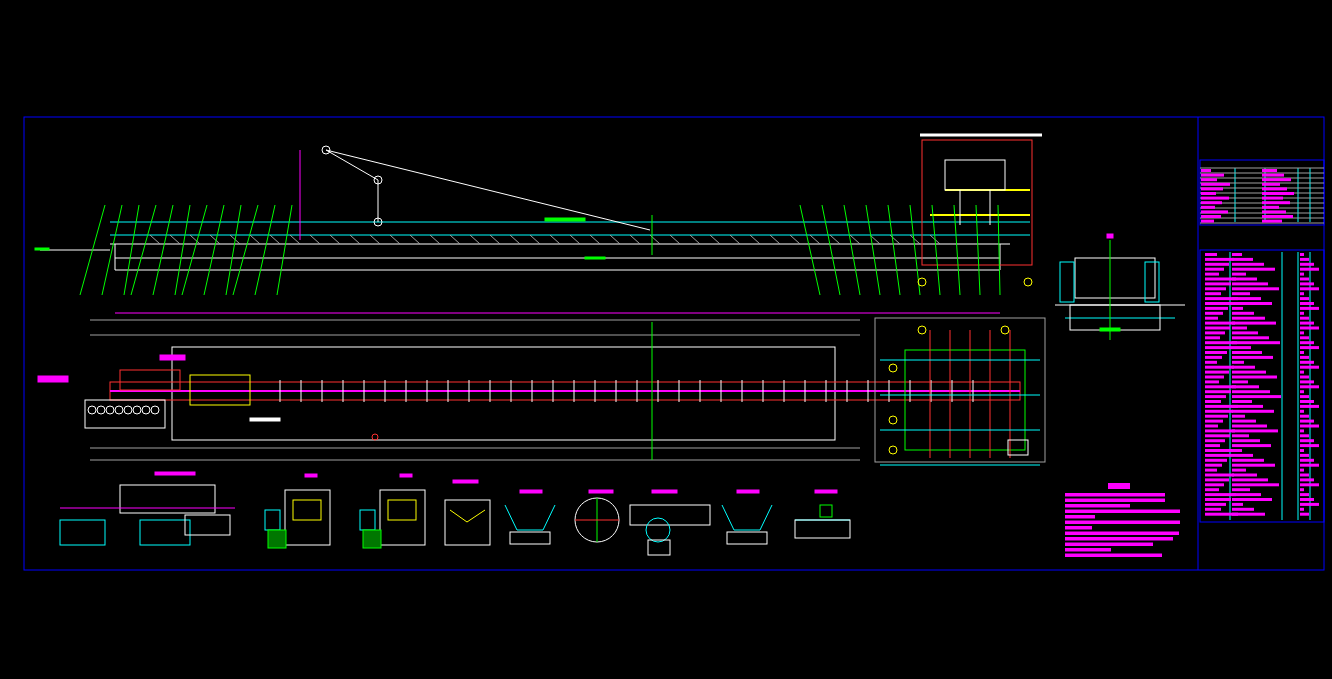 The width and height of the screenshot is (1332, 679). What do you see at coordinates (467, 512) in the screenshot?
I see `idler-detail-drawing` at bounding box center [467, 512].